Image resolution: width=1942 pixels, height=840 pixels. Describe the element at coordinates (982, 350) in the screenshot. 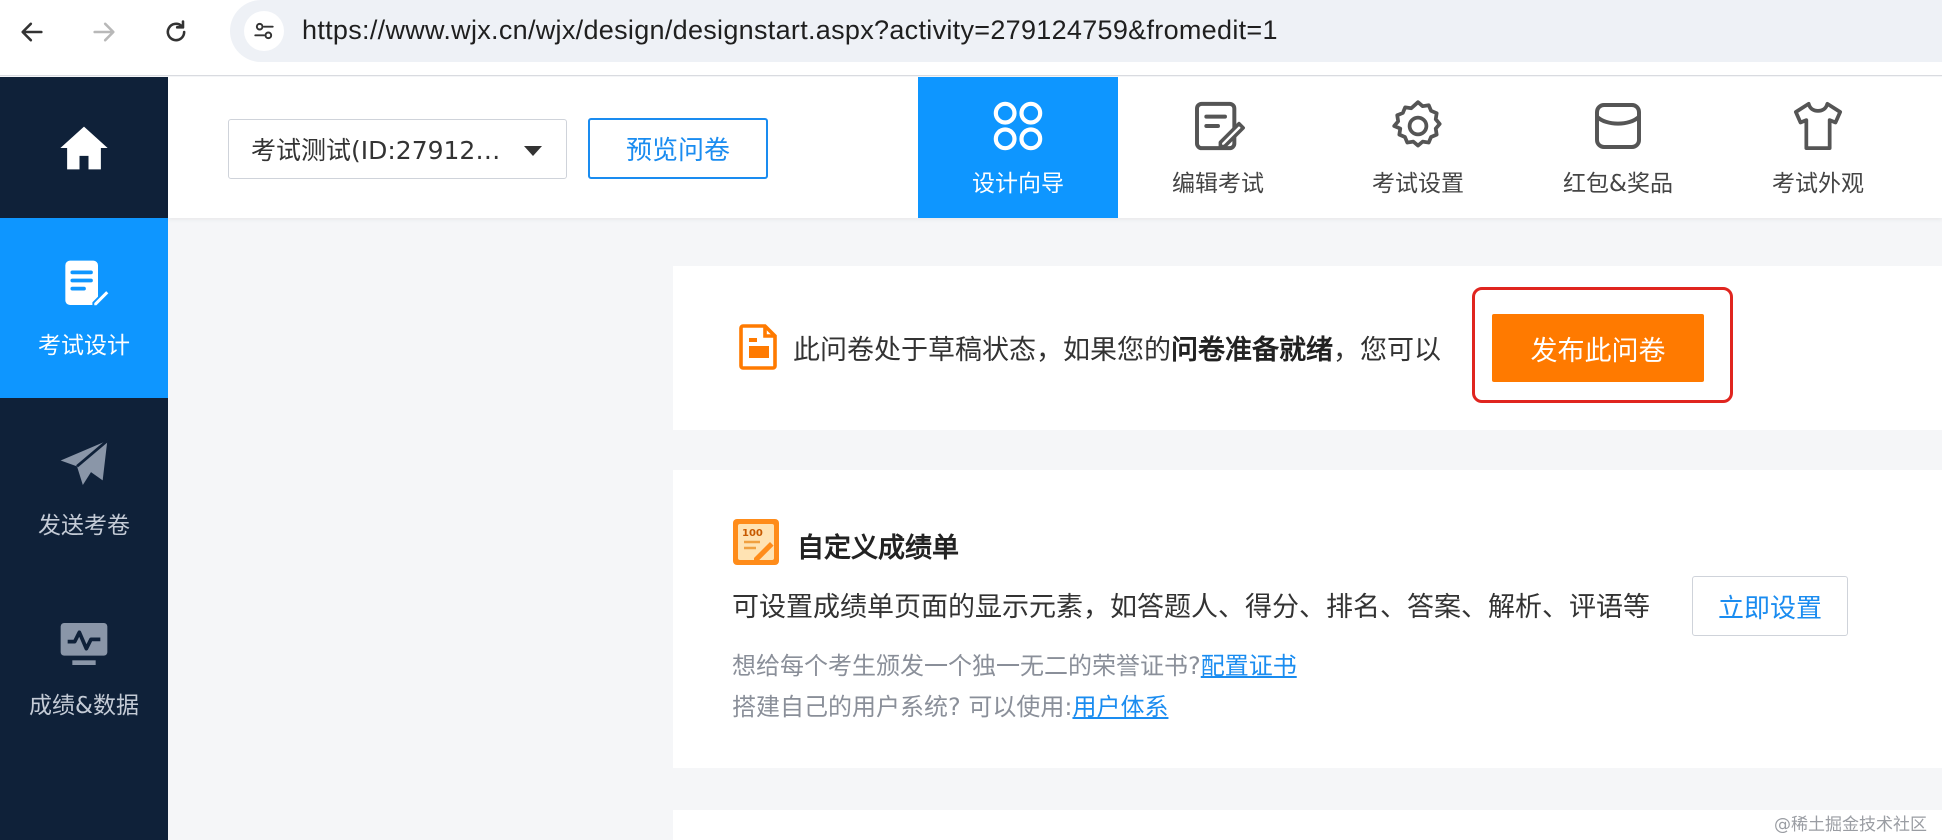

I see `status-text-prefix: 此问卷处于草稿状态，如果您的` at that location.